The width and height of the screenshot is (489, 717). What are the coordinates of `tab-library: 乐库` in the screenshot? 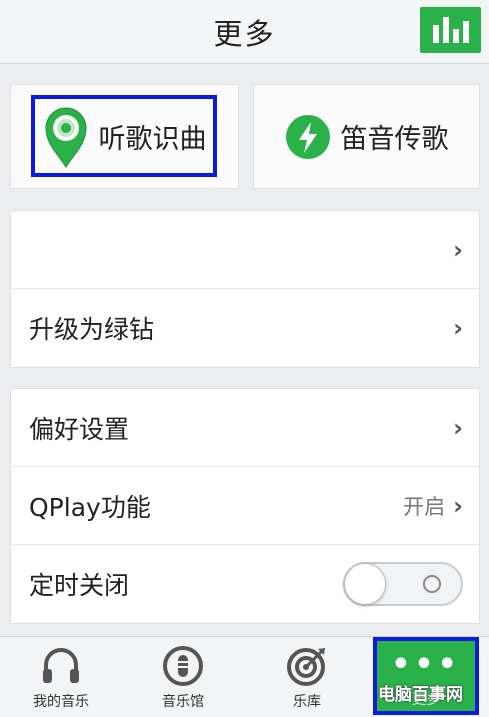 It's located at (307, 677).